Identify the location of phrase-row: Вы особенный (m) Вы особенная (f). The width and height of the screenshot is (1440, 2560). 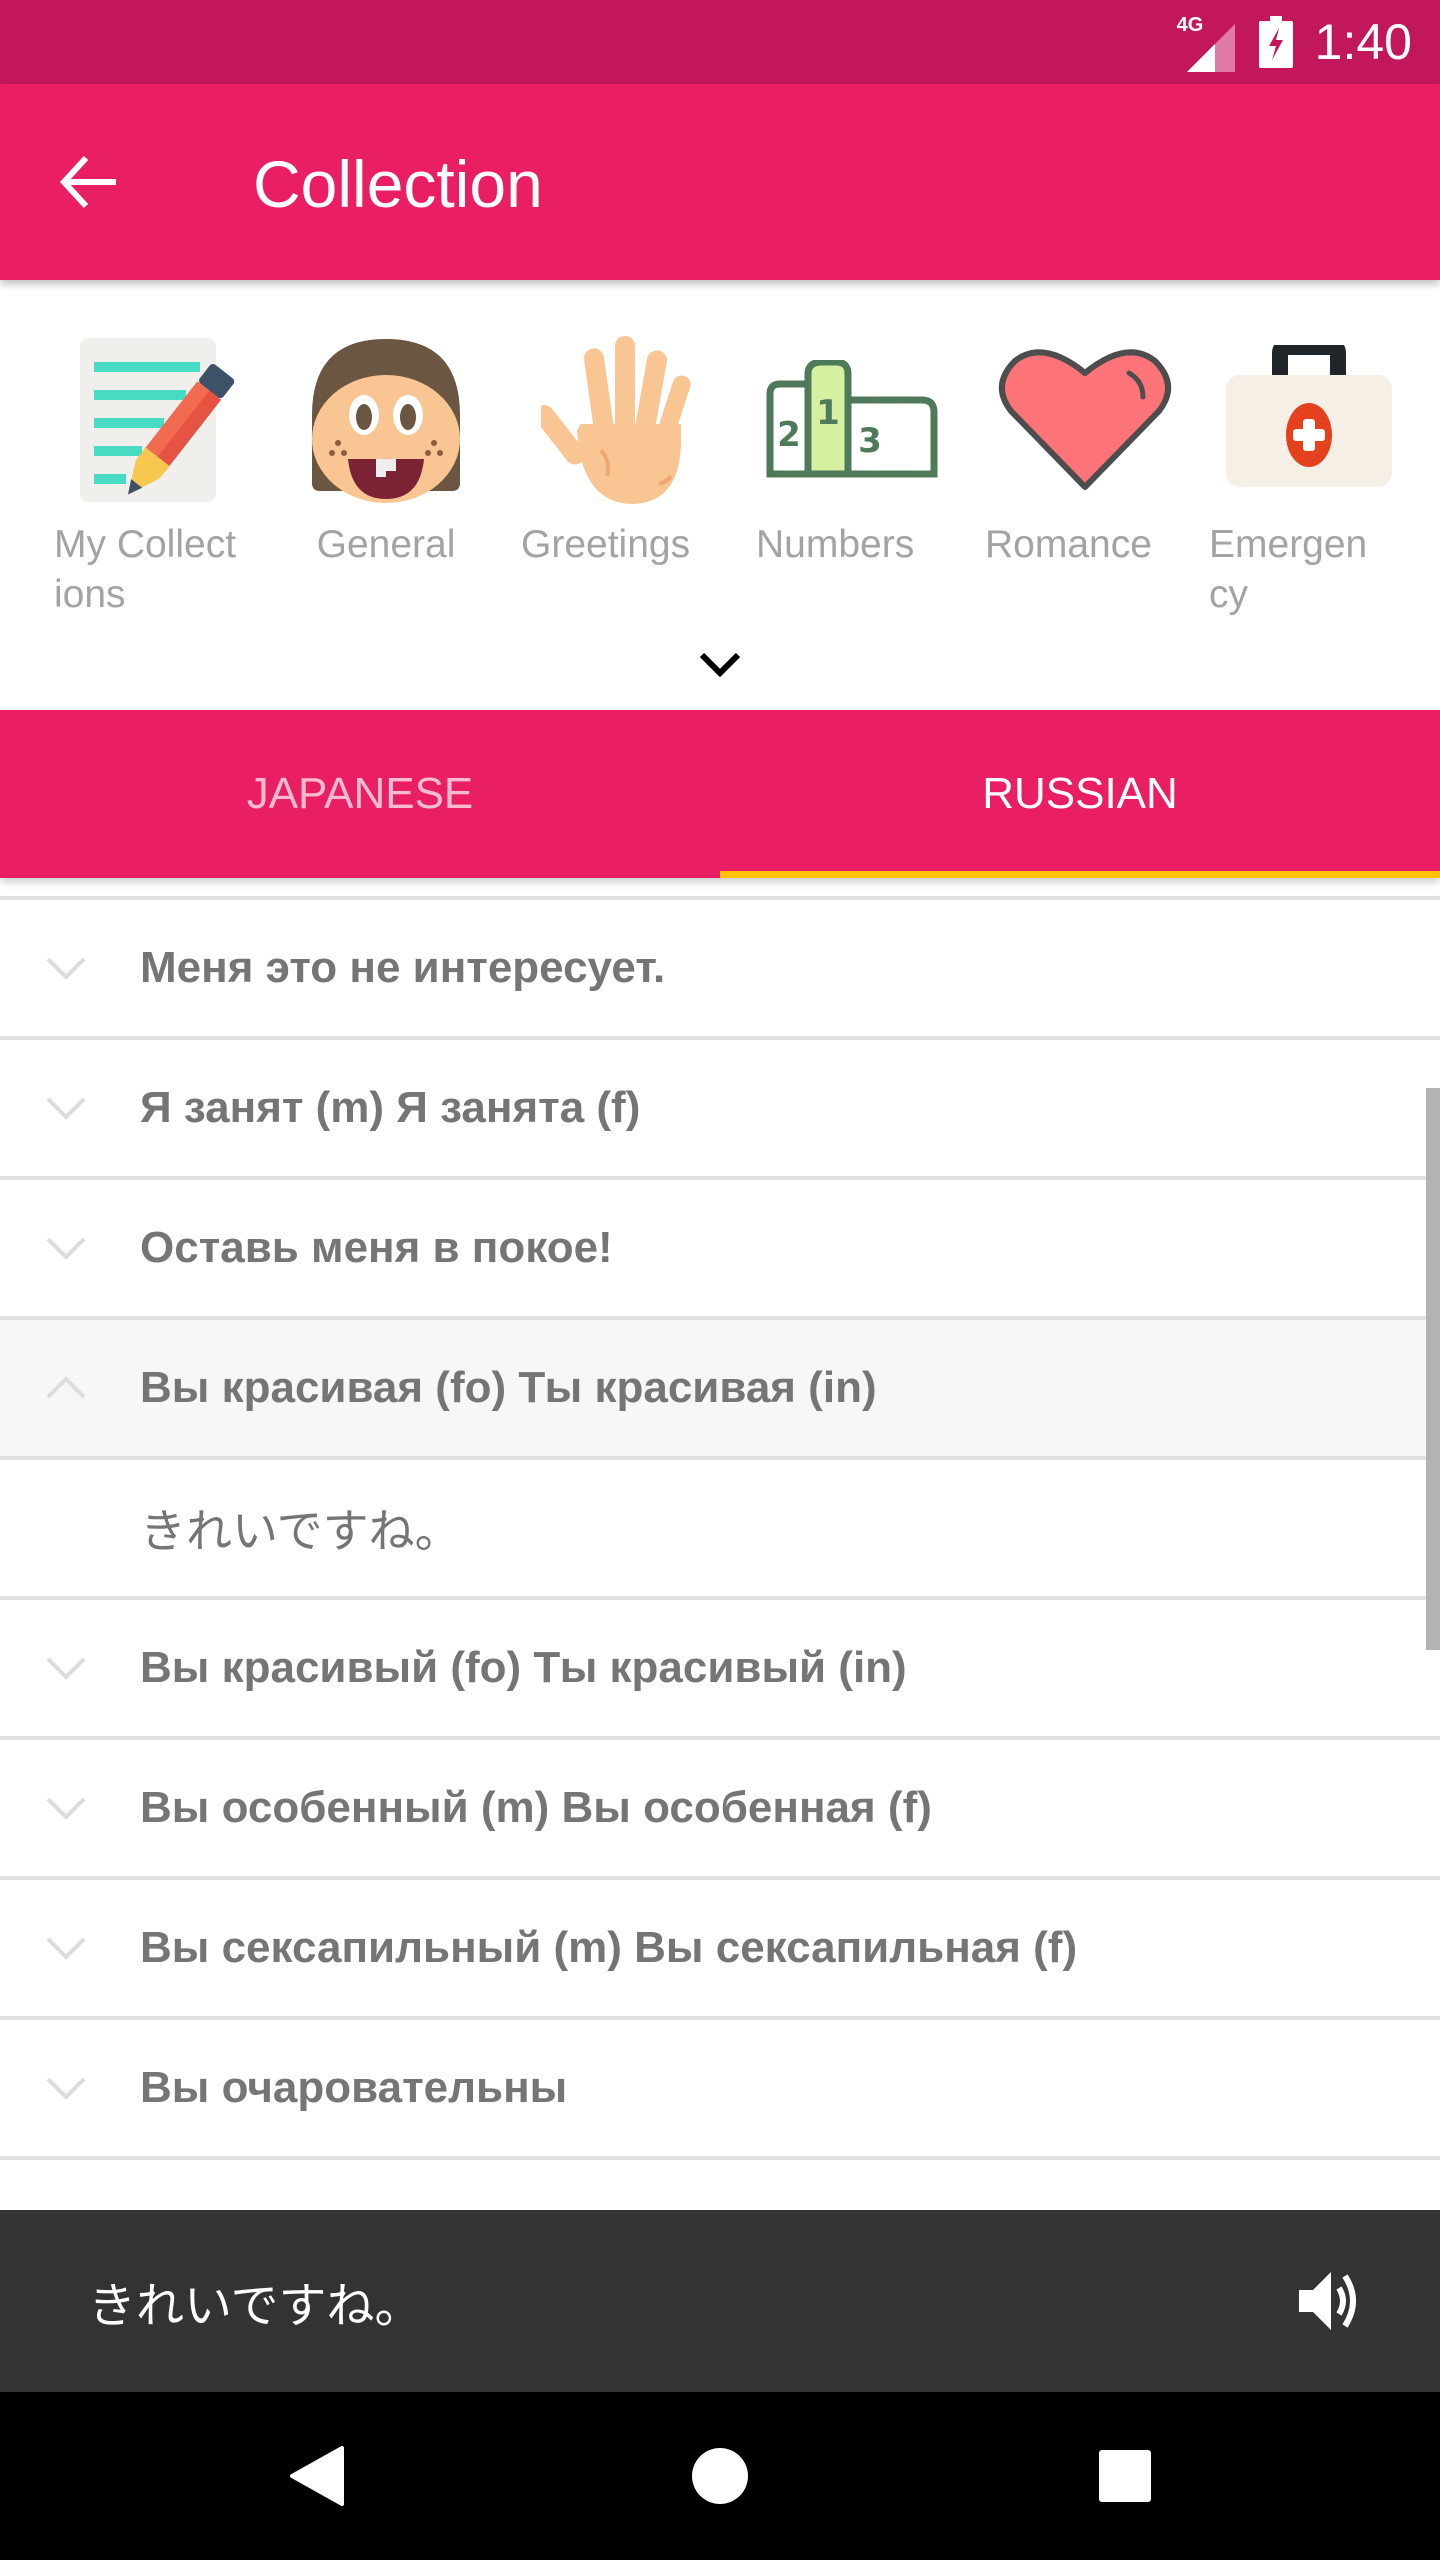
(720, 1810).